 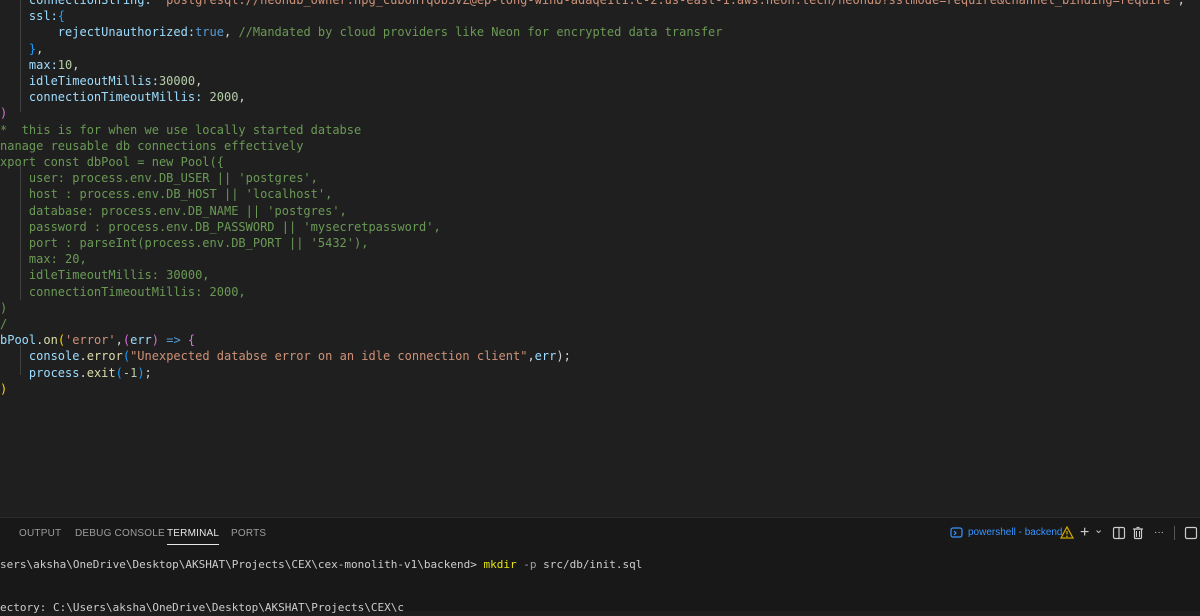 What do you see at coordinates (1067, 535) in the screenshot?
I see `warning-icon` at bounding box center [1067, 535].